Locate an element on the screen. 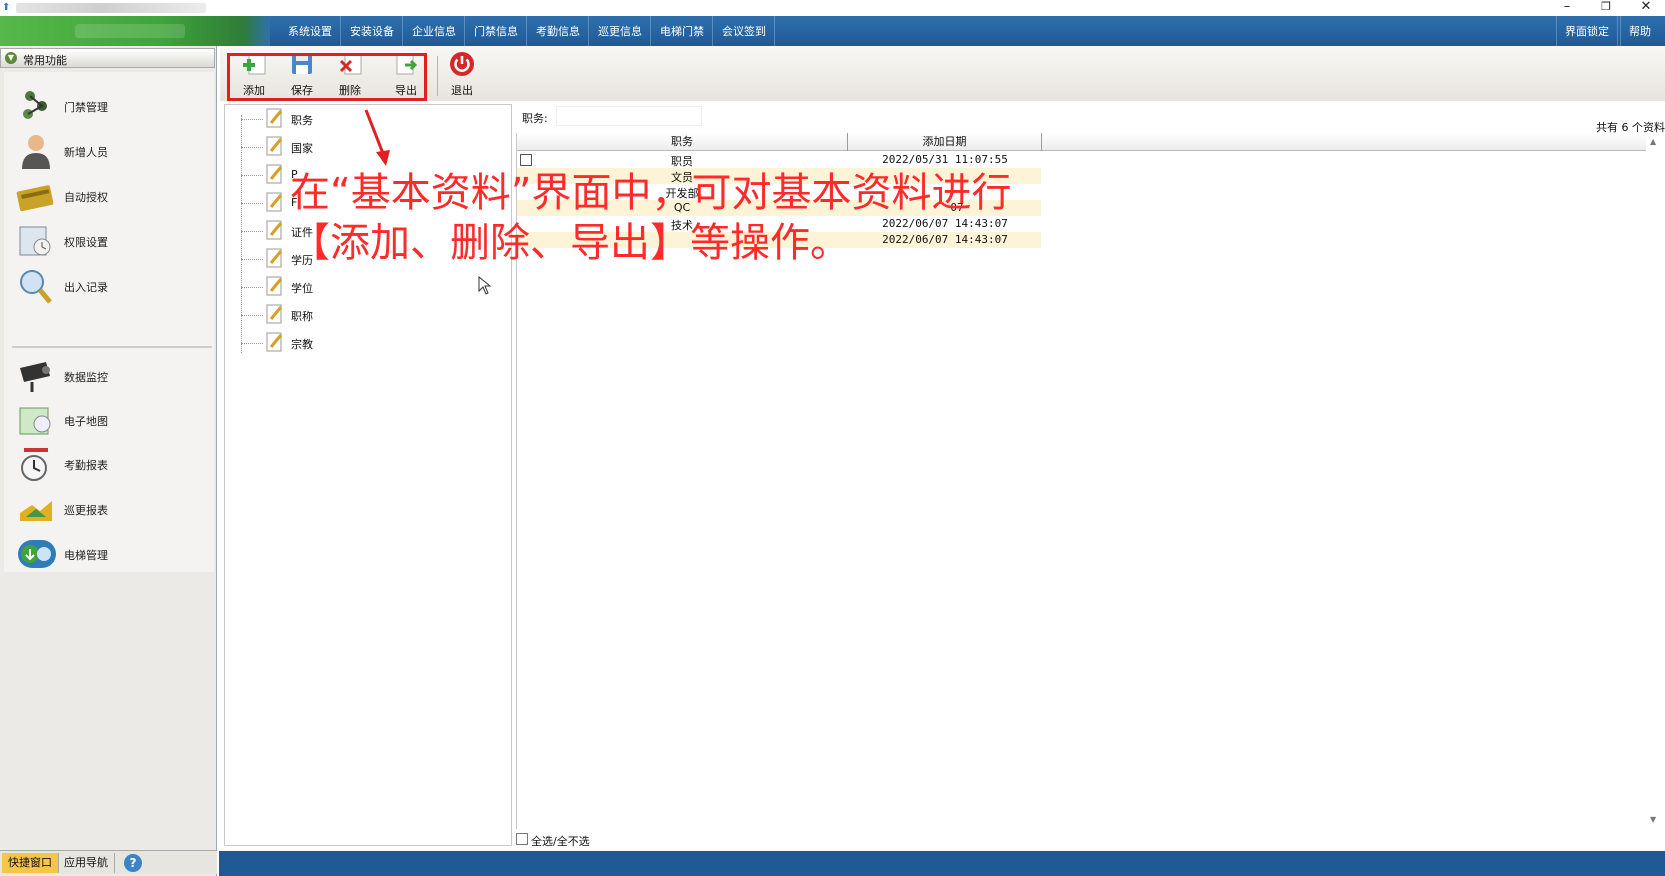 This screenshot has height=876, width=1665. sidebar-divider is located at coordinates (112, 347).